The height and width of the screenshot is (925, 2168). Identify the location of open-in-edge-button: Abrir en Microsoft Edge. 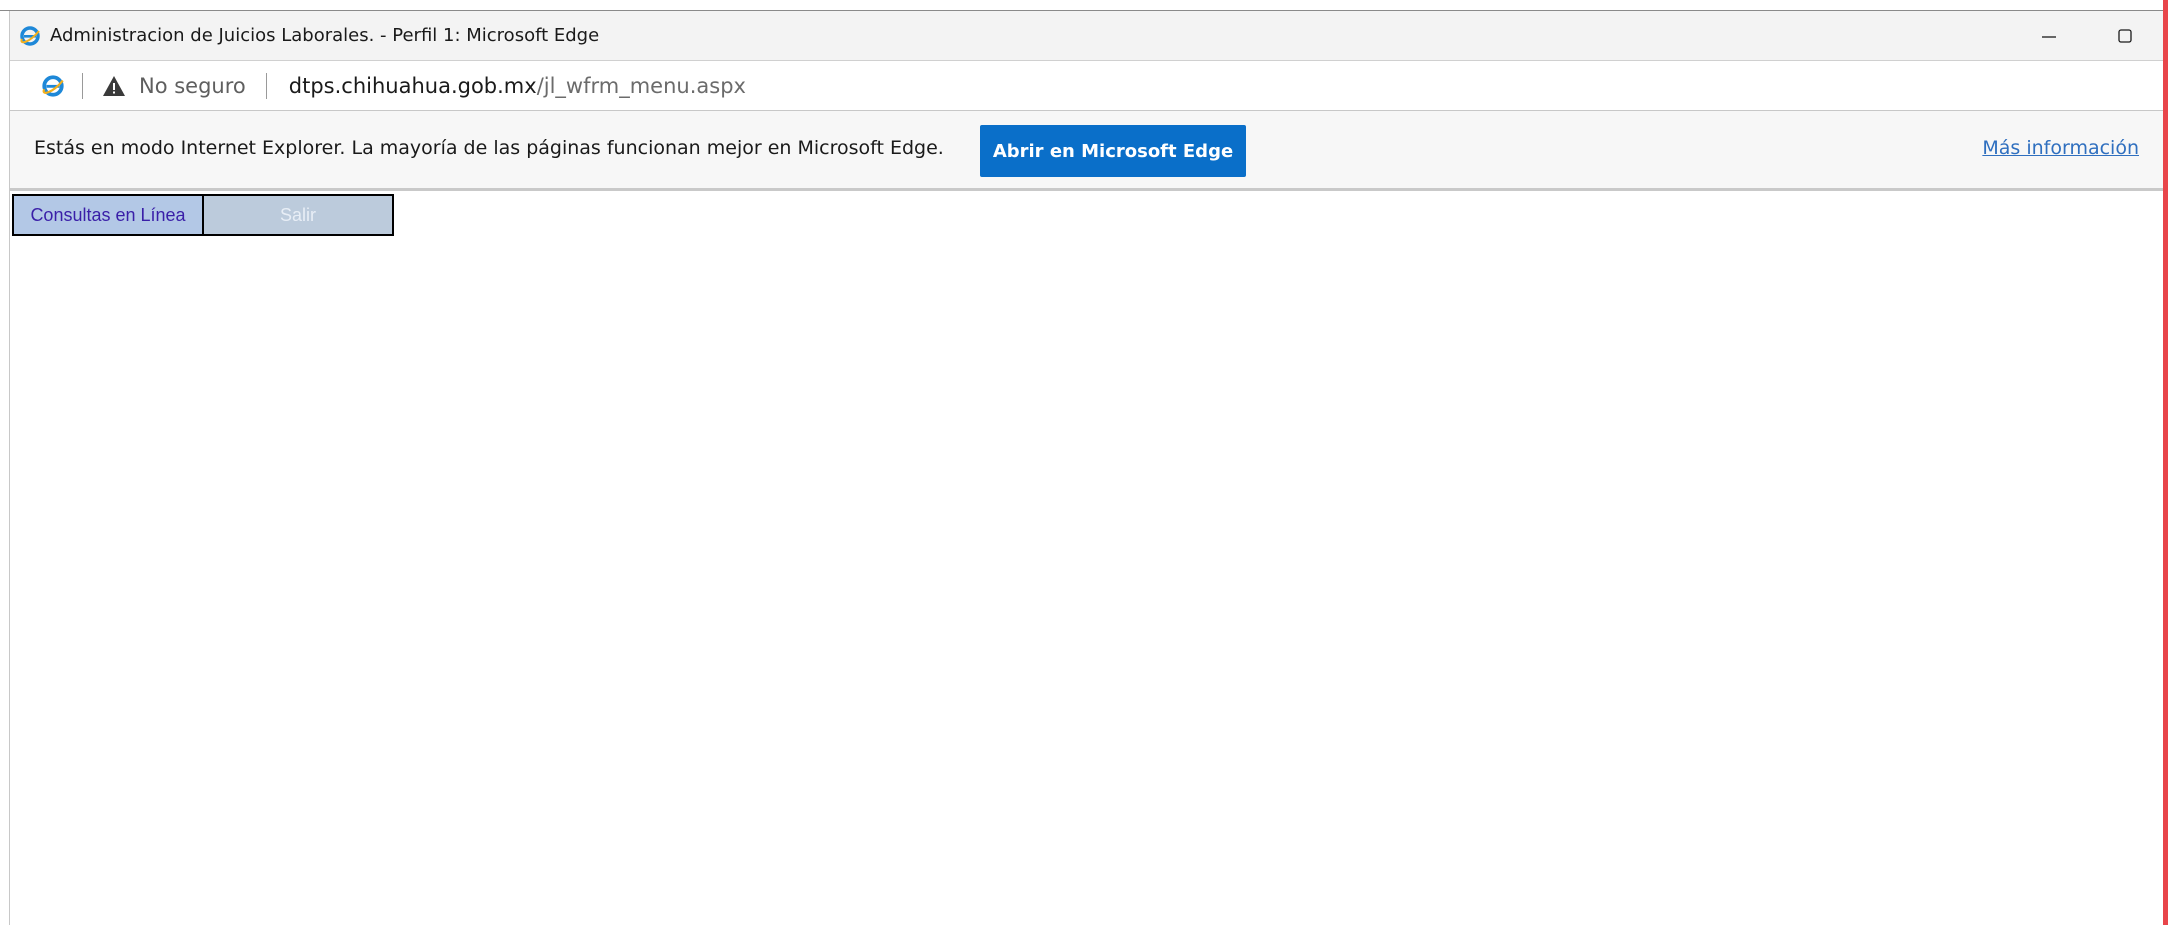
(1113, 151).